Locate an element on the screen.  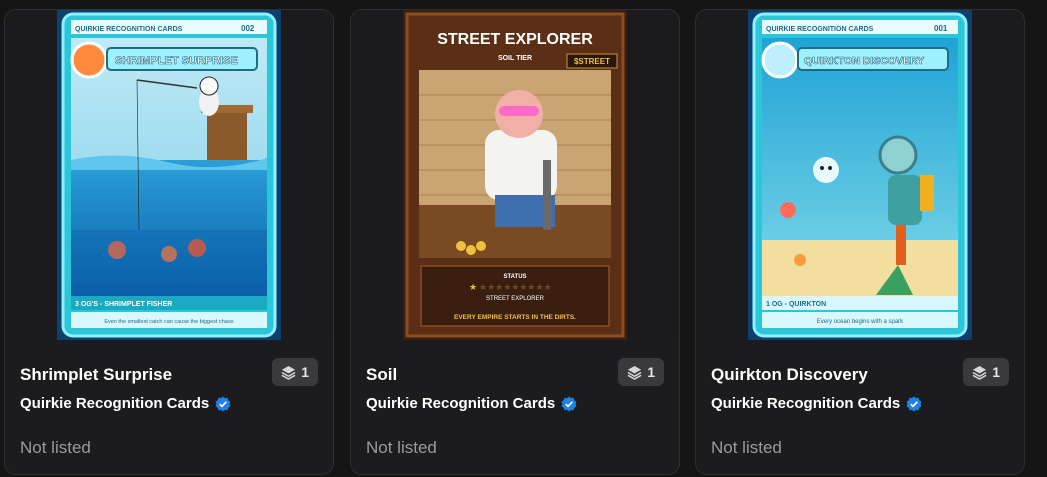
card-title: Shrimplet Surprise is located at coordinates (96, 375).